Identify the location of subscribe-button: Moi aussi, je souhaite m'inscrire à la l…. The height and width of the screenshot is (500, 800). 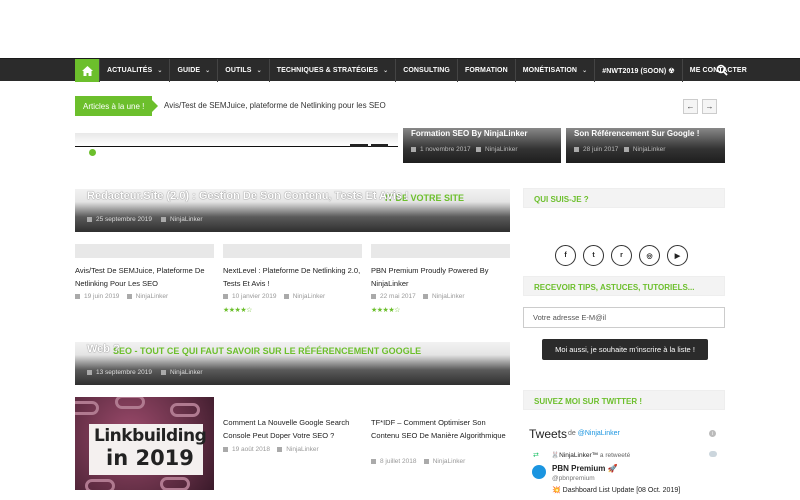
(625, 349).